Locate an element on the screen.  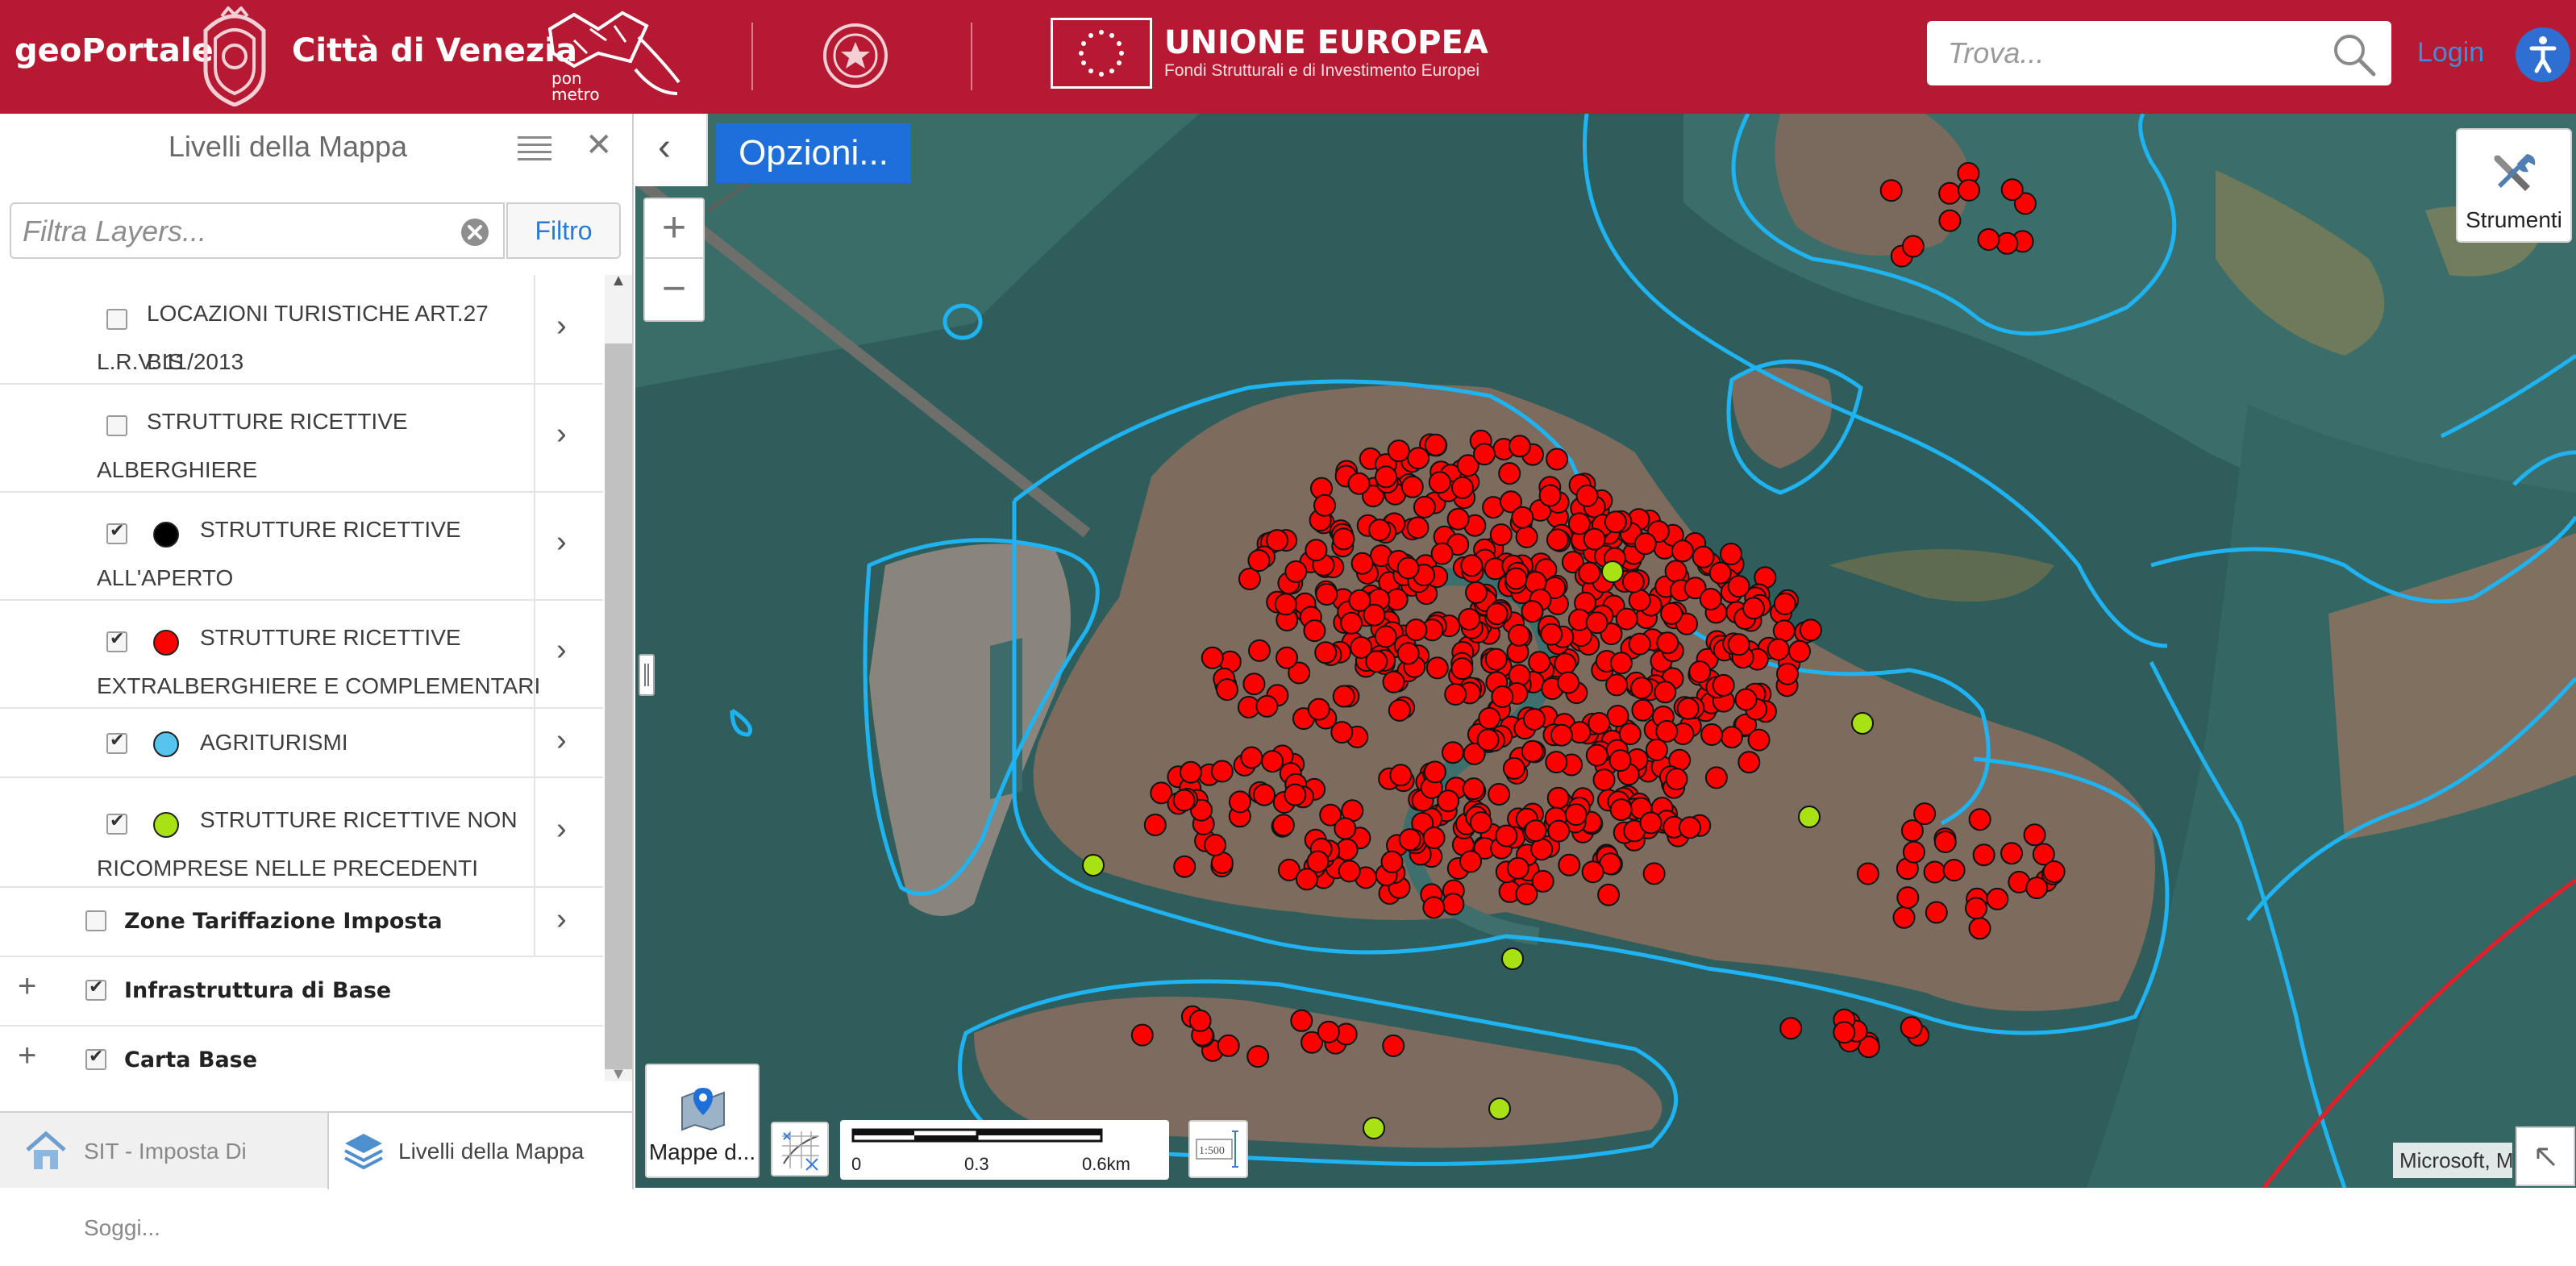
scale-ratio-button: 1:500 is located at coordinates (1218, 1149).